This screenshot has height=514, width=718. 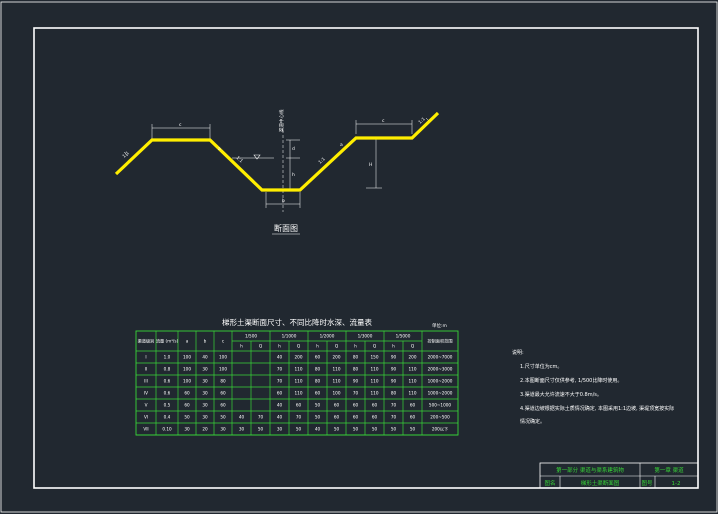 What do you see at coordinates (281, 120) in the screenshot?
I see `centerline-label: 渠道中心线` at bounding box center [281, 120].